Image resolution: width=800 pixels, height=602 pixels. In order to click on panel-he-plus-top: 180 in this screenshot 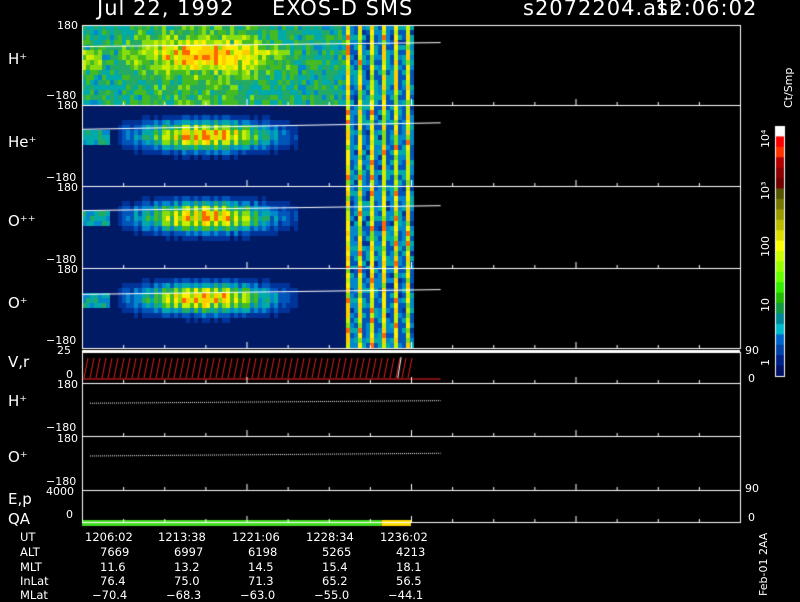, I will do `click(67, 105)`.